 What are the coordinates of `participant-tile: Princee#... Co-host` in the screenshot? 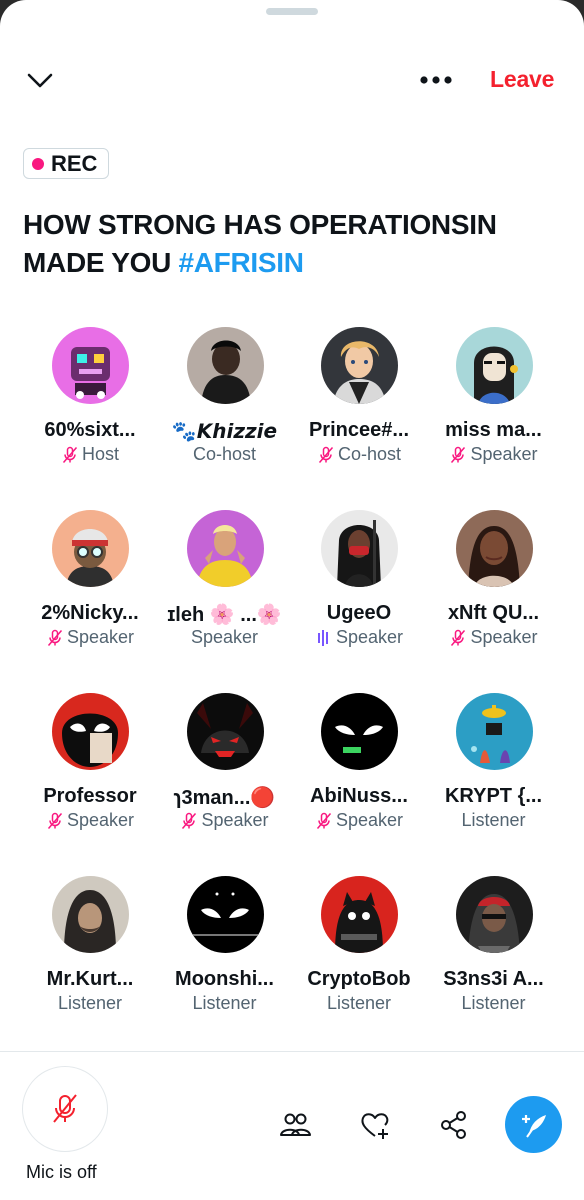 It's located at (359, 400).